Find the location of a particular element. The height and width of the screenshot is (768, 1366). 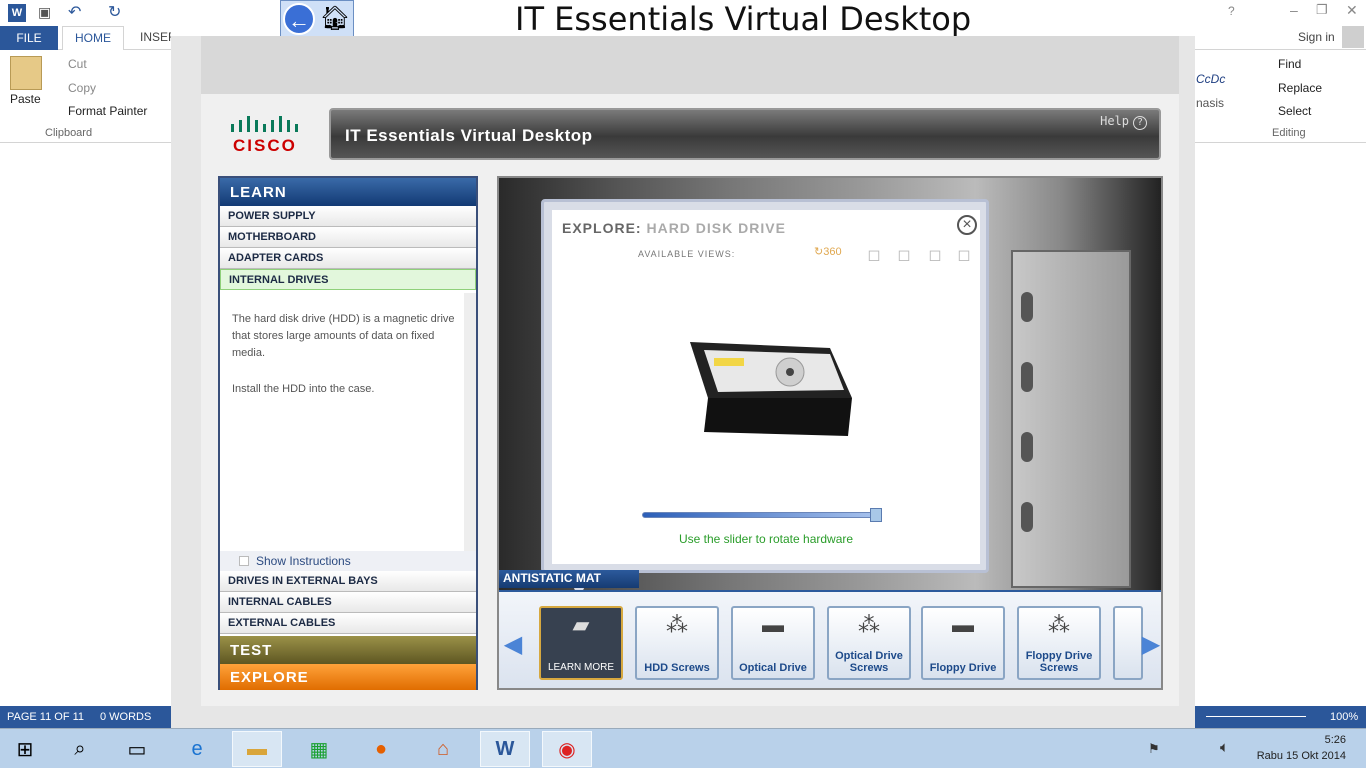

word-app-icon: W is located at coordinates (17, 13).